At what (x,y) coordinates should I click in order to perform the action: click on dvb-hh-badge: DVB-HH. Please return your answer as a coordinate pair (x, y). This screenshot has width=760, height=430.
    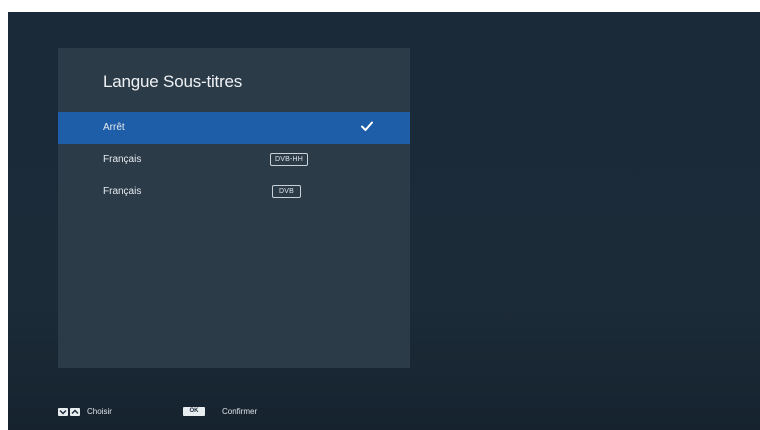
    Looking at the image, I should click on (289, 159).